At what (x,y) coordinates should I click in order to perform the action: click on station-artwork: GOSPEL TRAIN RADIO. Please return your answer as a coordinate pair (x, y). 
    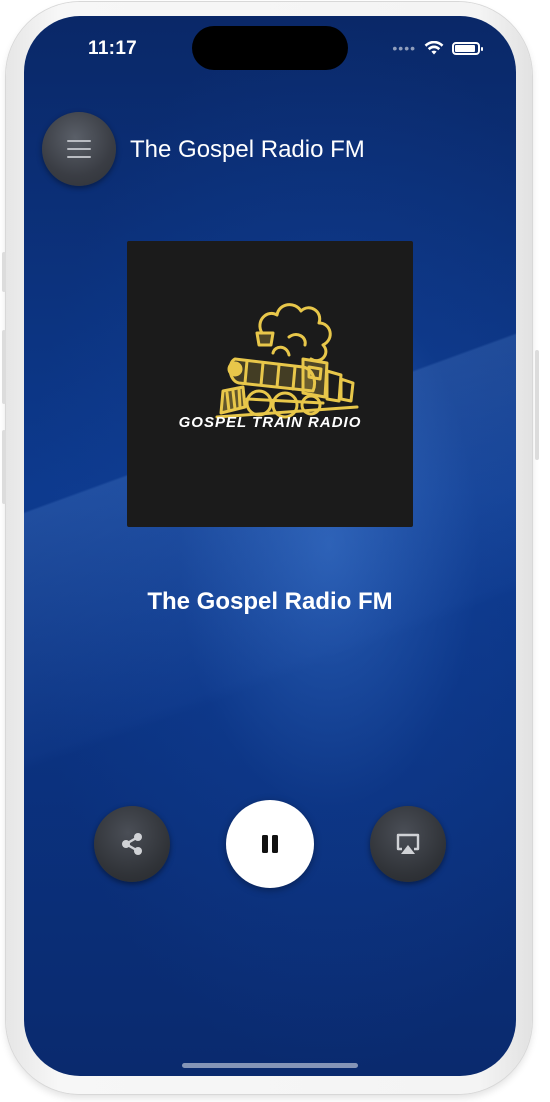
    Looking at the image, I should click on (270, 384).